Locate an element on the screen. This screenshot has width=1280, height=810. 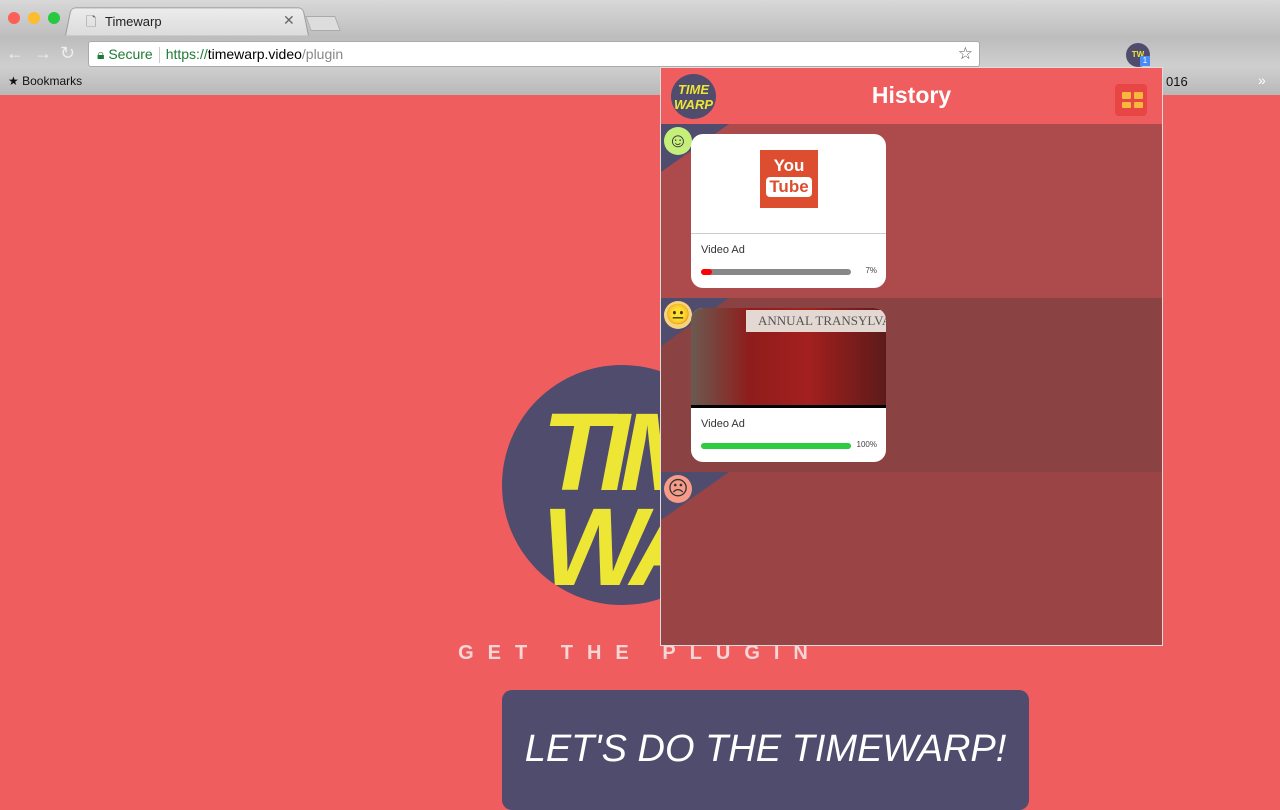
bookmark-star-icon: ☆ is located at coordinates (965, 54).